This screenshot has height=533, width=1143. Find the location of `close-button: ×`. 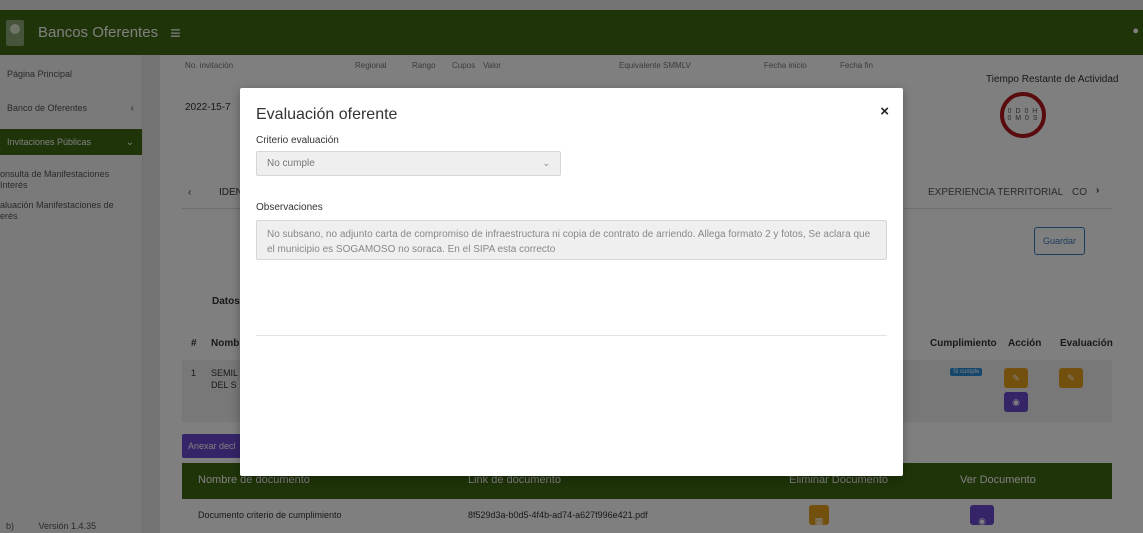

close-button: × is located at coordinates (884, 111).